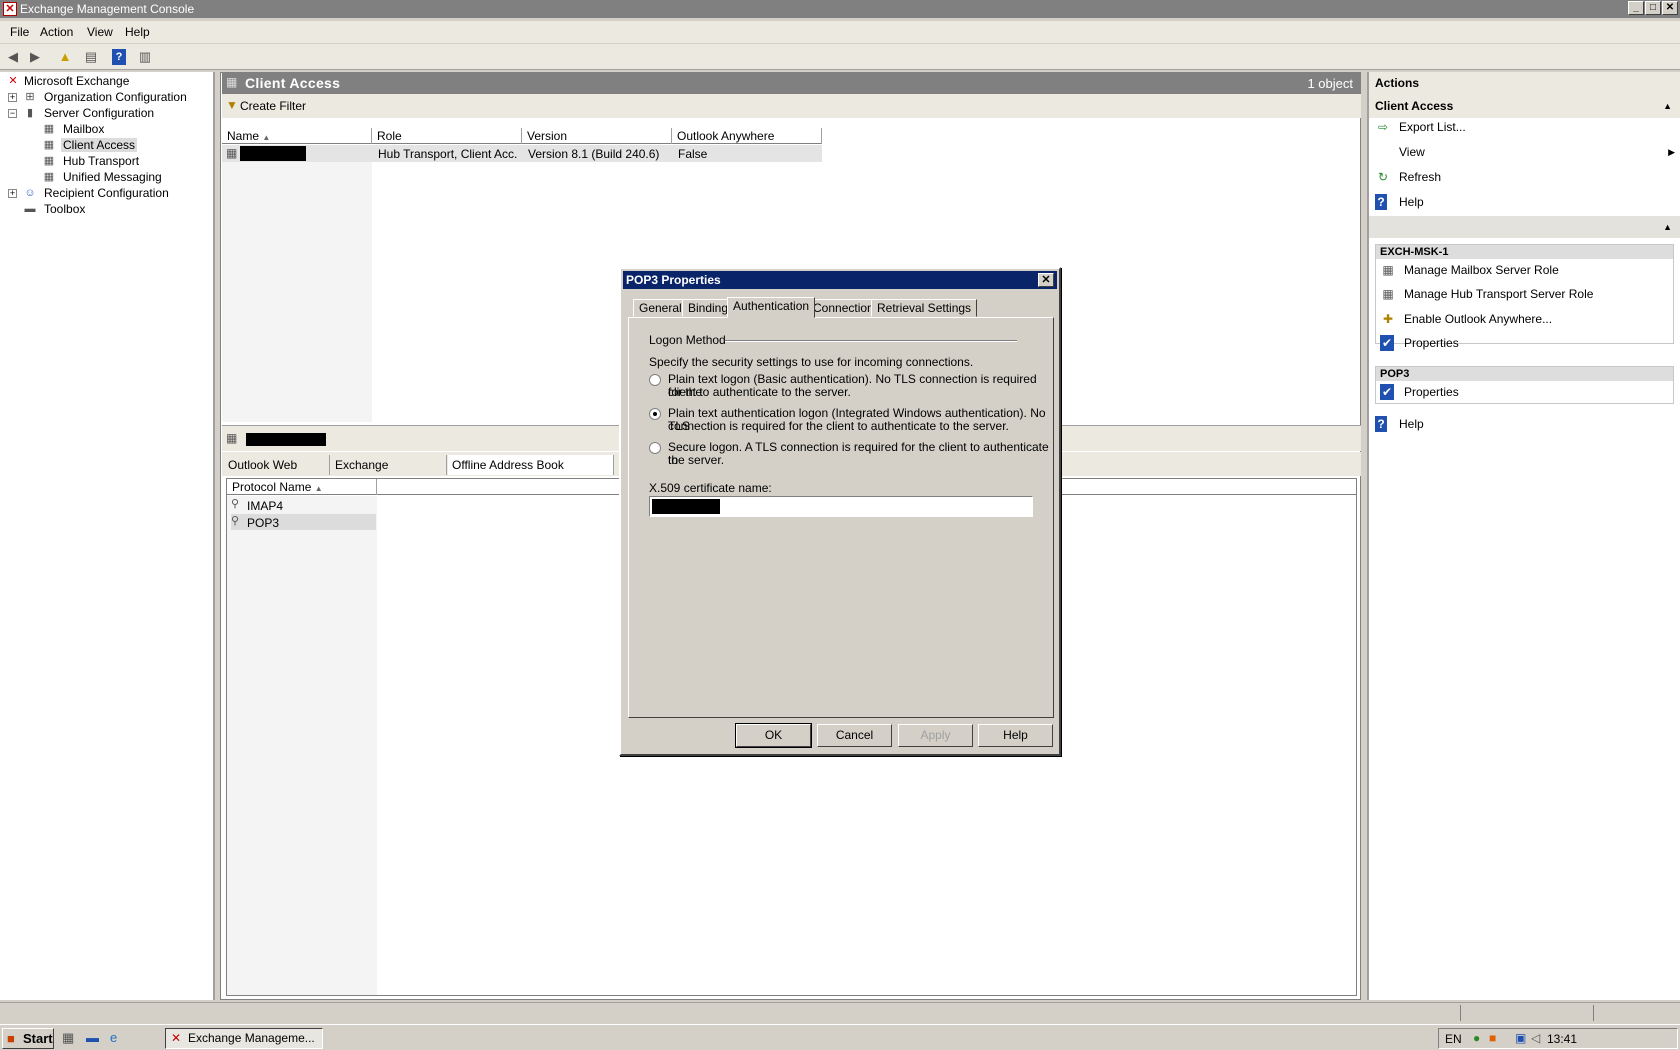  What do you see at coordinates (91, 57) in the screenshot?
I see `show-hide-tree-icon: ▤` at bounding box center [91, 57].